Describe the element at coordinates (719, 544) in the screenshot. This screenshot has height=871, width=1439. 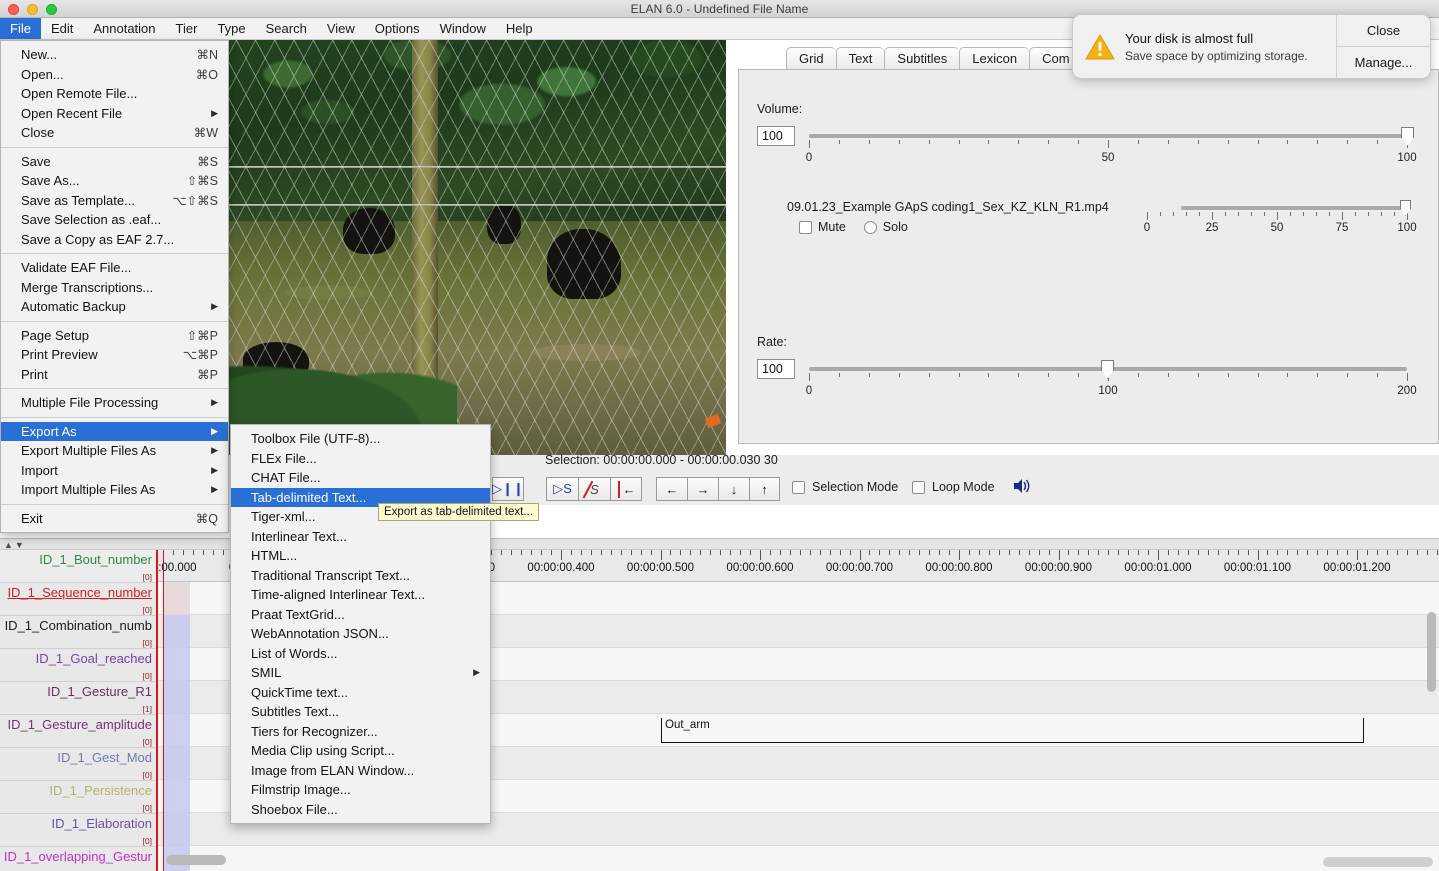
I see `timeline-toolbar: ▲▼` at that location.